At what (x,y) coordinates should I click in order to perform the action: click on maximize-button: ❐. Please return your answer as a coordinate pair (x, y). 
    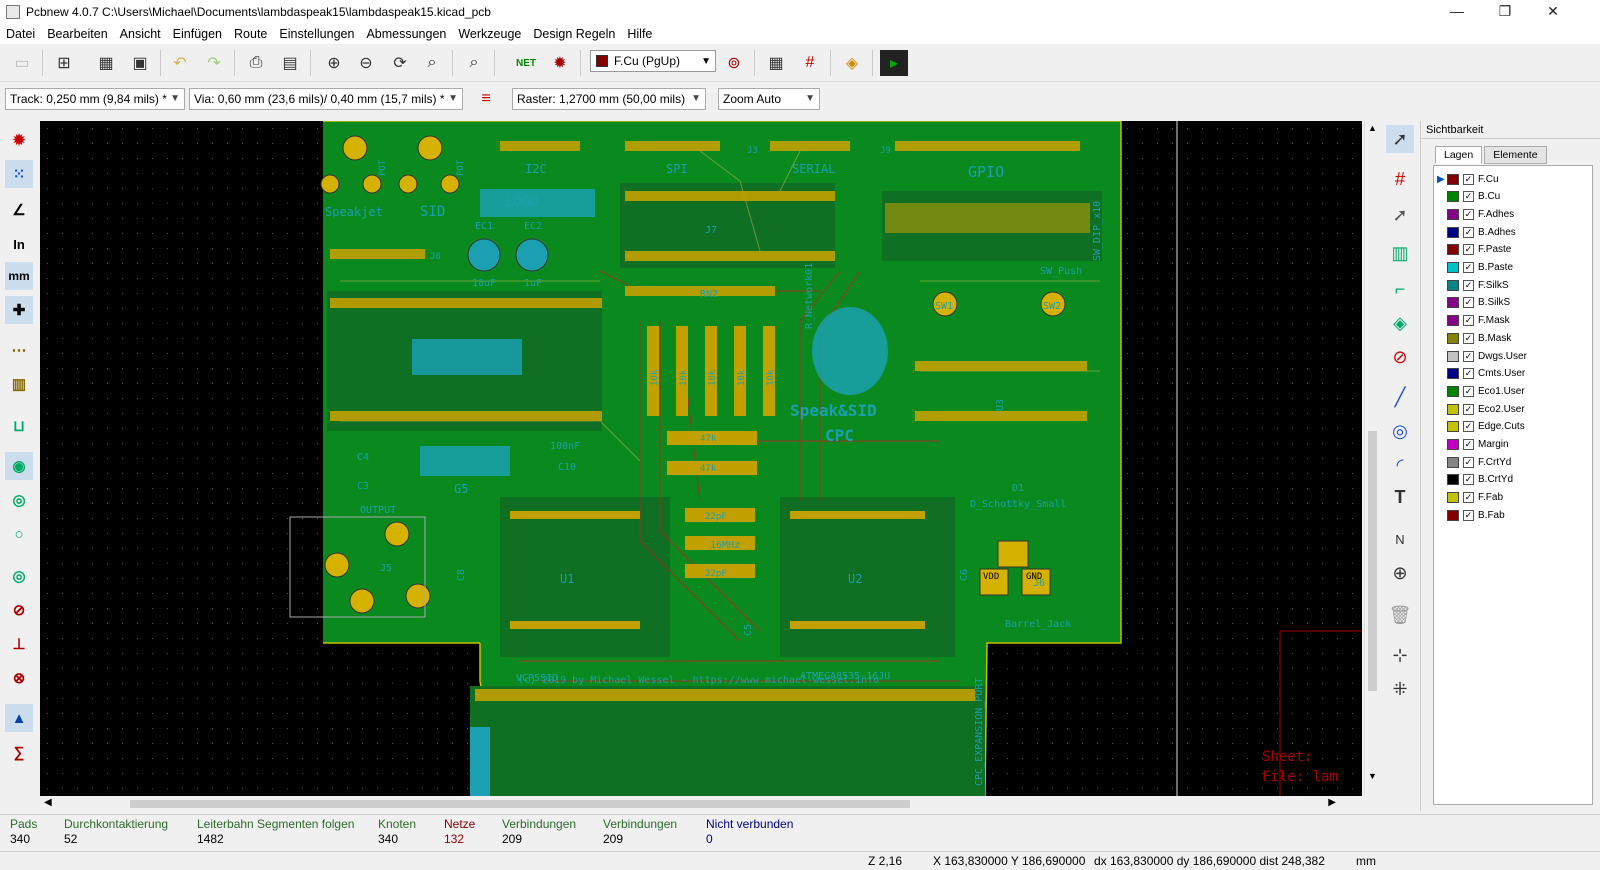
    Looking at the image, I should click on (1505, 12).